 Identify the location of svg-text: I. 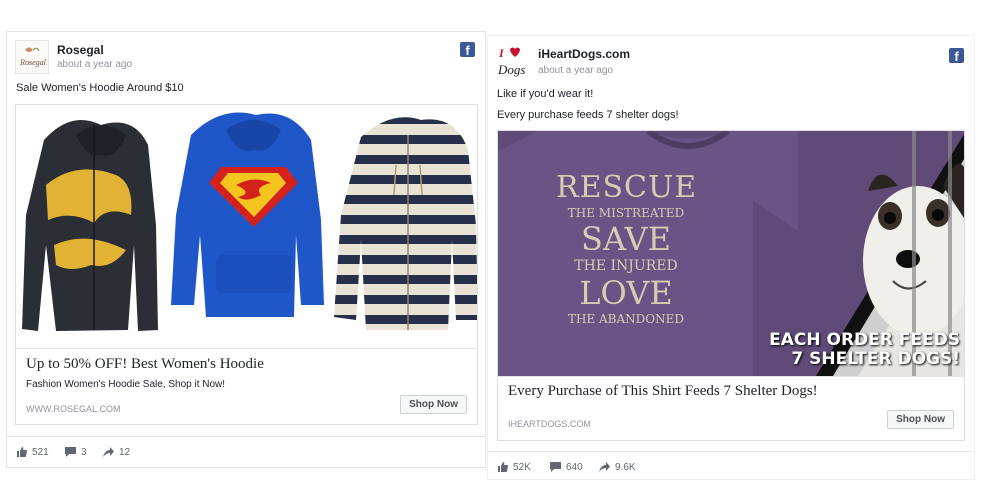
(501, 53).